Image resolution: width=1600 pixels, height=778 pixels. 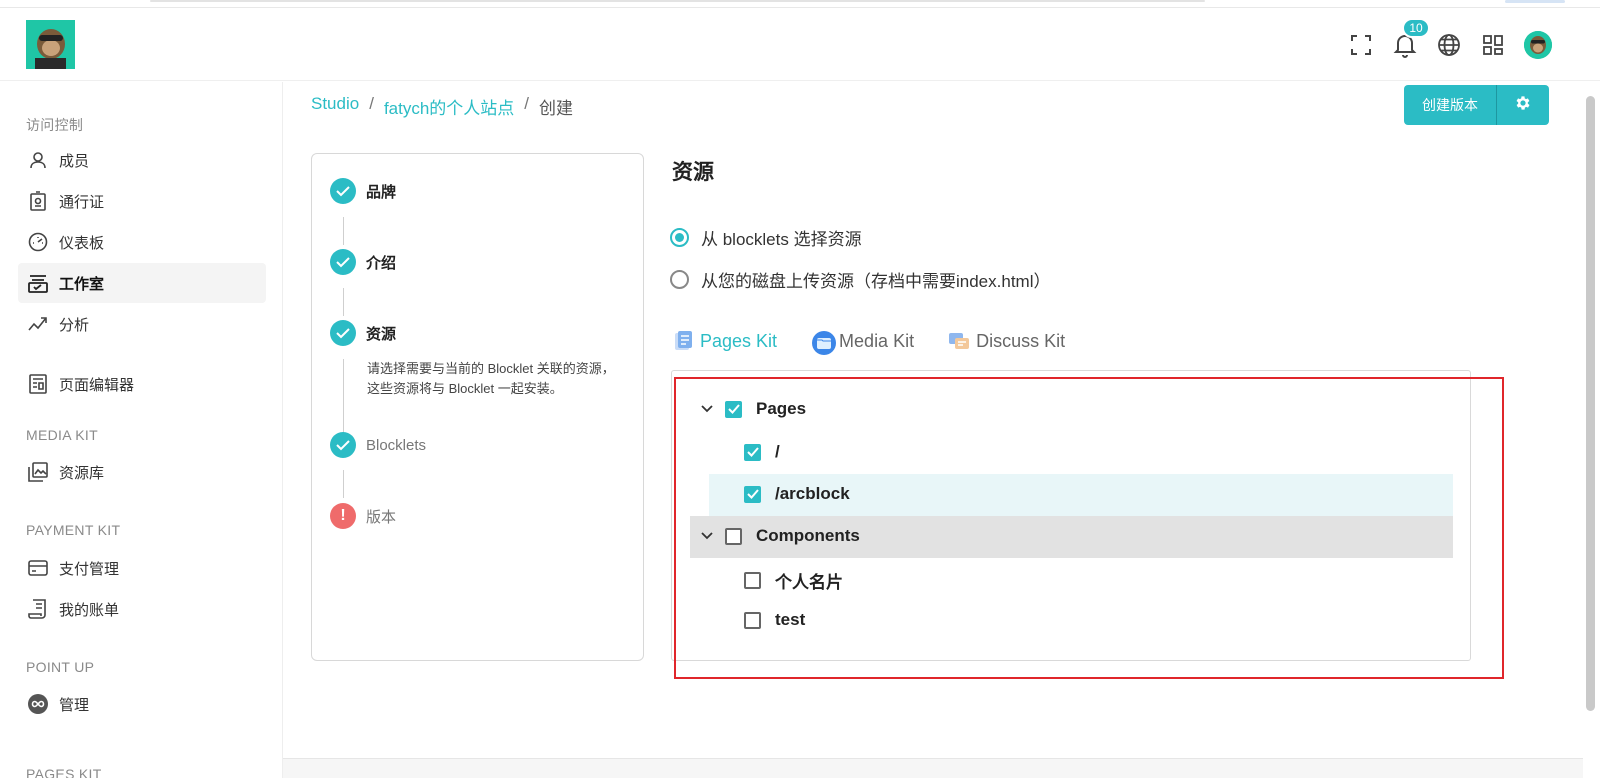 What do you see at coordinates (89, 610) in the screenshot?
I see `sidebar-item-label: 我的账单` at bounding box center [89, 610].